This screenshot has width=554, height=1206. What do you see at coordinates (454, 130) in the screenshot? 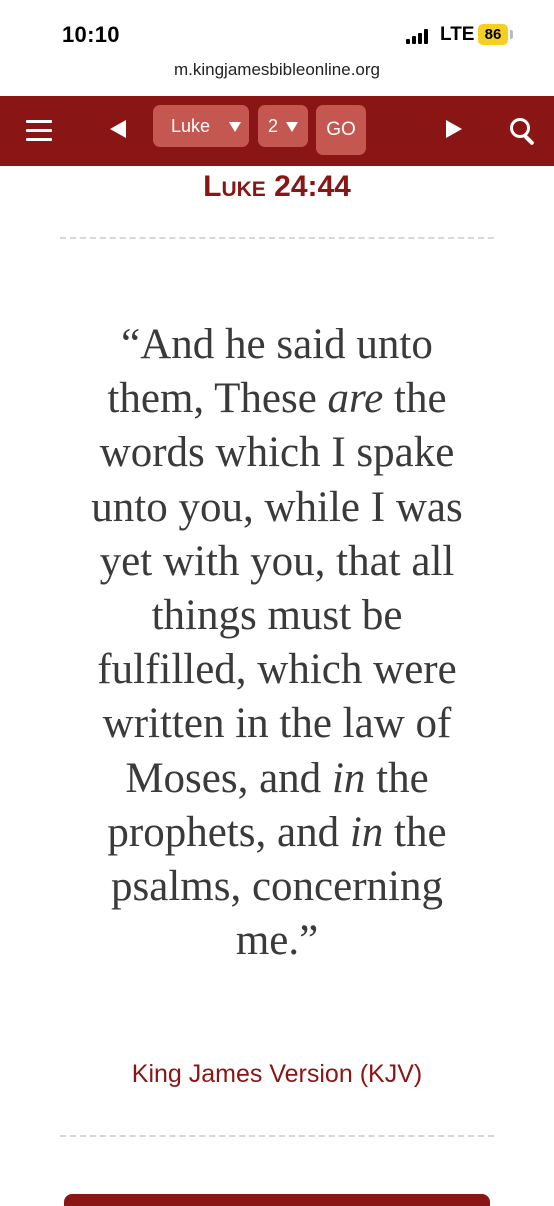
I see `next-chapter-icon` at bounding box center [454, 130].